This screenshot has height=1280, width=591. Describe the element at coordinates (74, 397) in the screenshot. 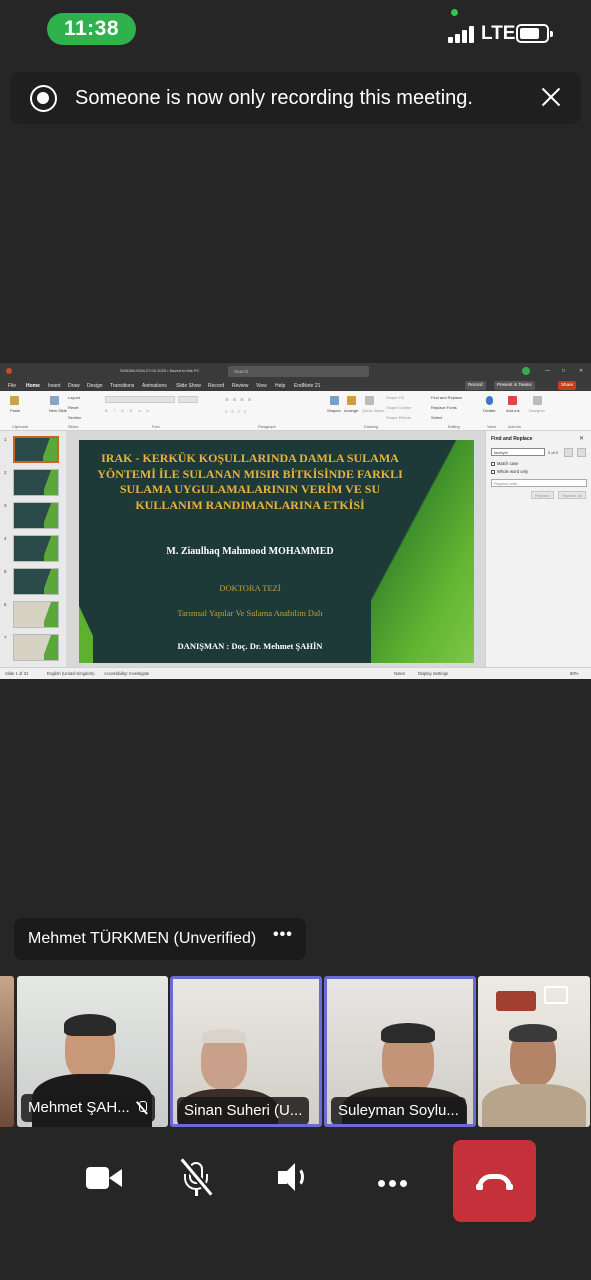

I see `layout-label: Layout` at that location.